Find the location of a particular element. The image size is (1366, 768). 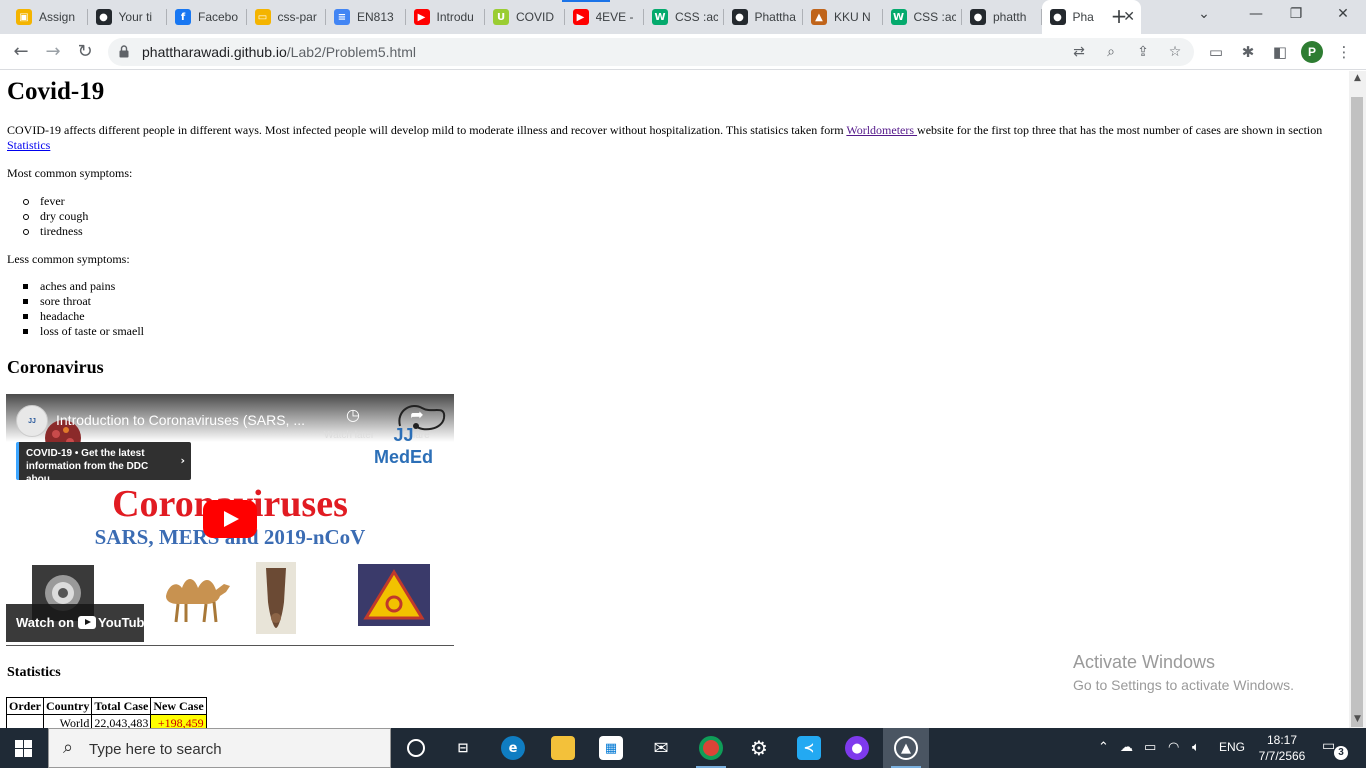

browser-tab: f Facebo is located at coordinates (207, 17).